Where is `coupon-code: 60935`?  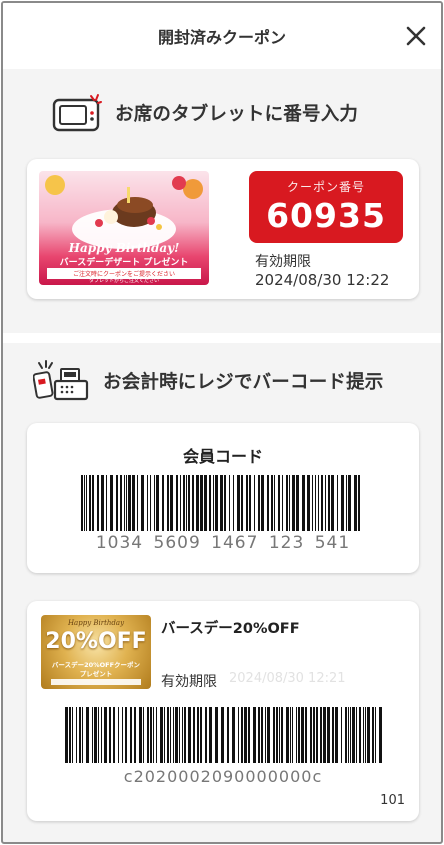
coupon-code: 60935 is located at coordinates (326, 215).